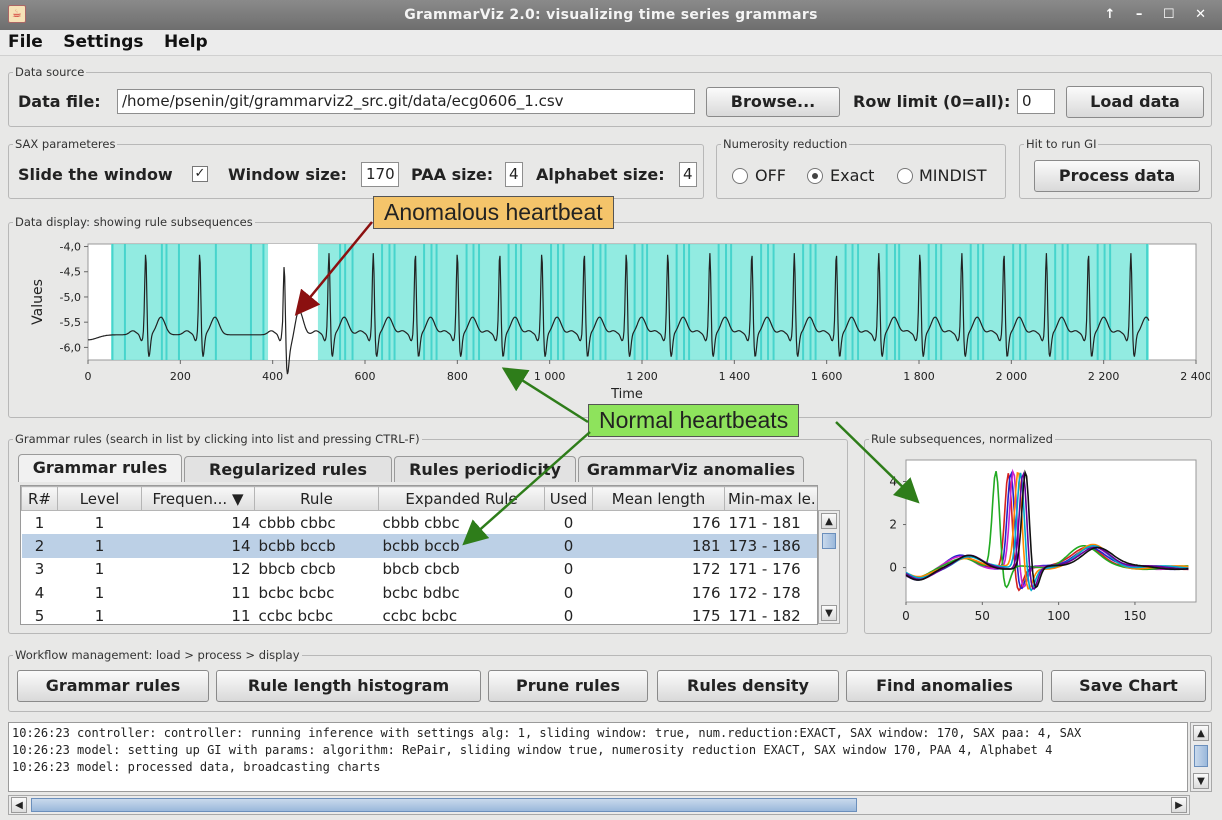  What do you see at coordinates (186, 42) in the screenshot?
I see `menu-help: Help` at bounding box center [186, 42].